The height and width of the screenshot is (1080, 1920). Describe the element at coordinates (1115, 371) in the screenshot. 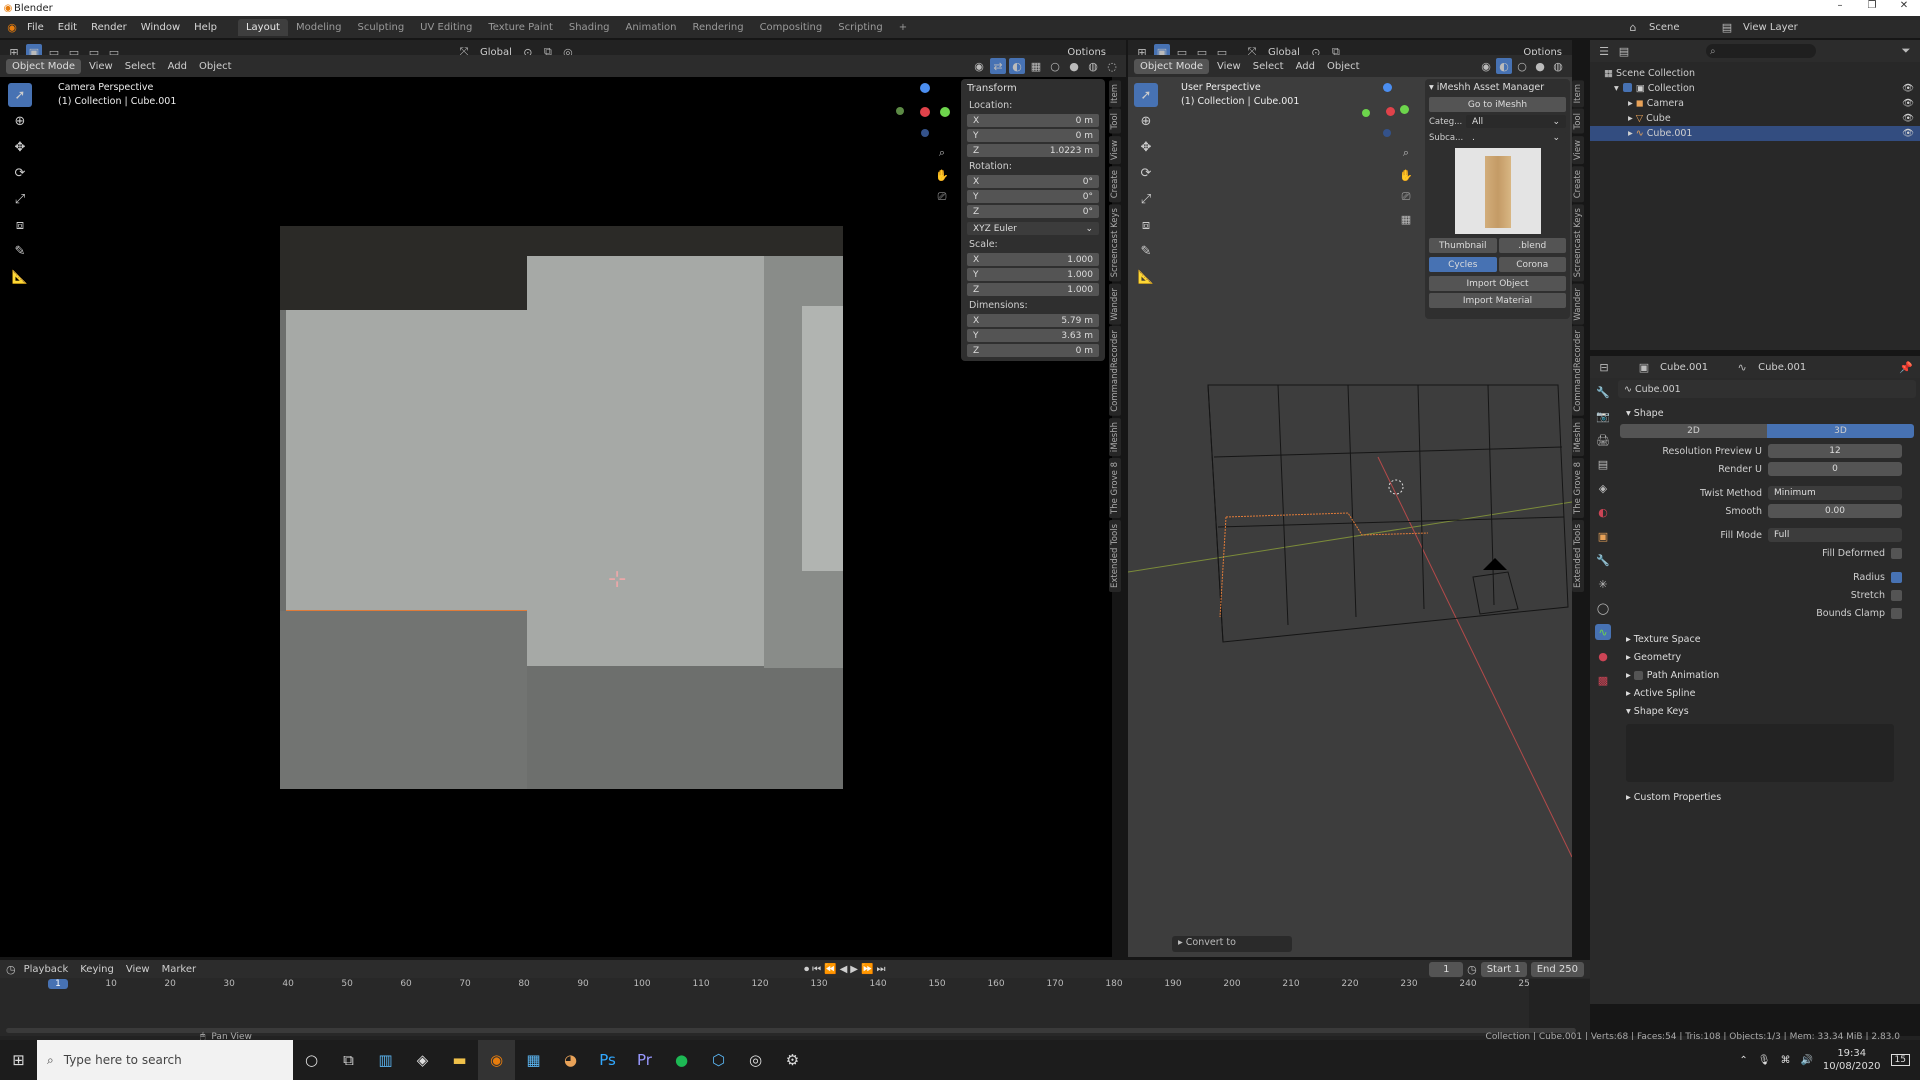

I see `tab-commandrecorder: CommandRecorder` at that location.